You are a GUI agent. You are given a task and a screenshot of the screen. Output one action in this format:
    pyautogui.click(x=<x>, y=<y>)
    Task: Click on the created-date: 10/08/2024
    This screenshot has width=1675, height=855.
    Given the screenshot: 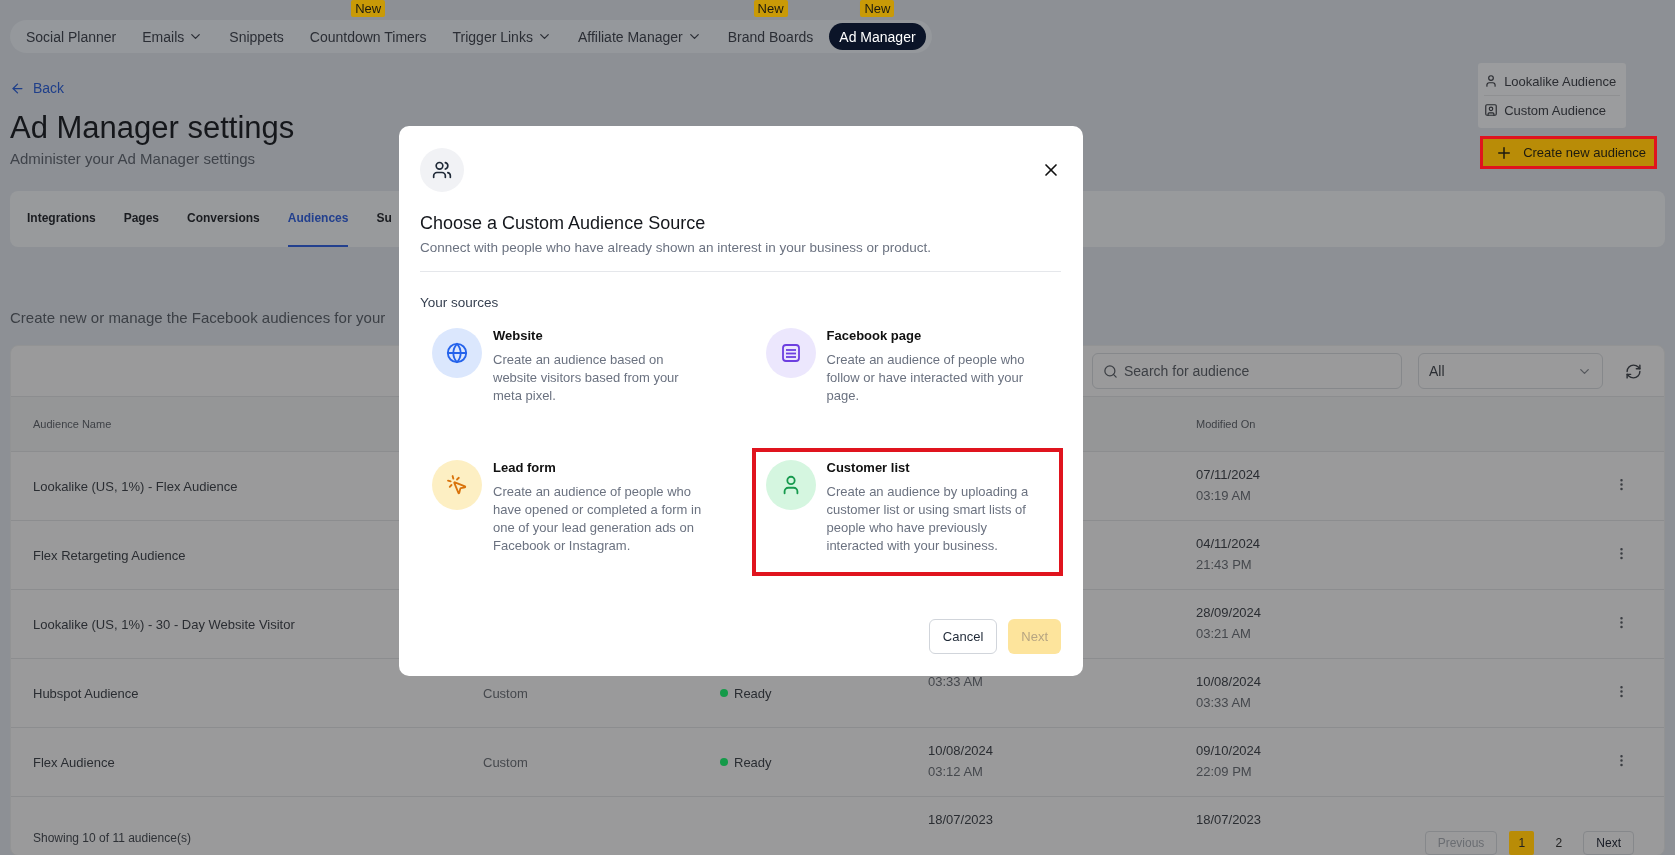 What is the action you would take?
    pyautogui.click(x=961, y=750)
    